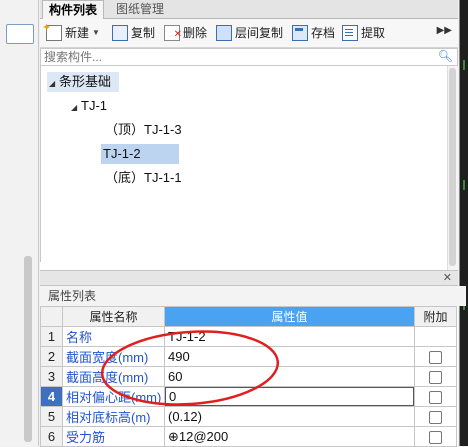 This screenshot has height=447, width=468. Describe the element at coordinates (51, 356) in the screenshot. I see `row-number: 2` at that location.